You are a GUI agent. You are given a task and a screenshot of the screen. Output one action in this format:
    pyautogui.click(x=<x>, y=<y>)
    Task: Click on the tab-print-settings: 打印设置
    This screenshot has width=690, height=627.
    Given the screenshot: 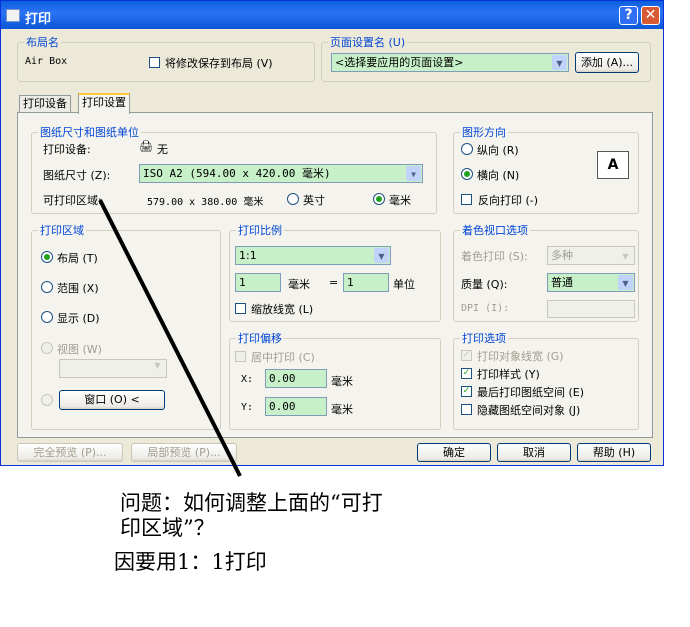 What is the action you would take?
    pyautogui.click(x=104, y=103)
    